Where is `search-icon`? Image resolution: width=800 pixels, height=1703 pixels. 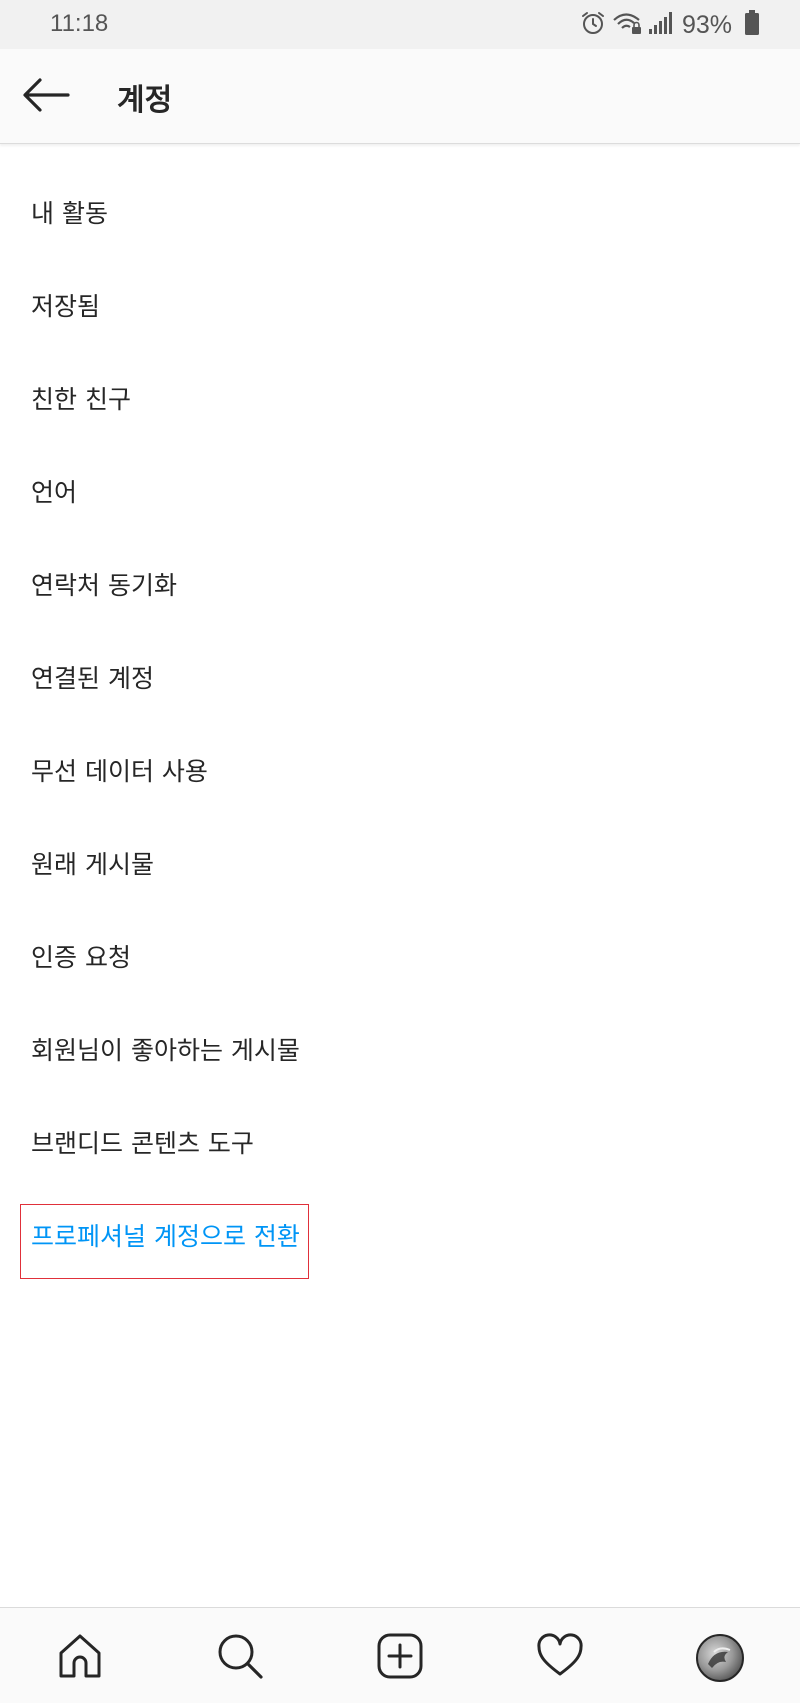
search-icon is located at coordinates (240, 1658).